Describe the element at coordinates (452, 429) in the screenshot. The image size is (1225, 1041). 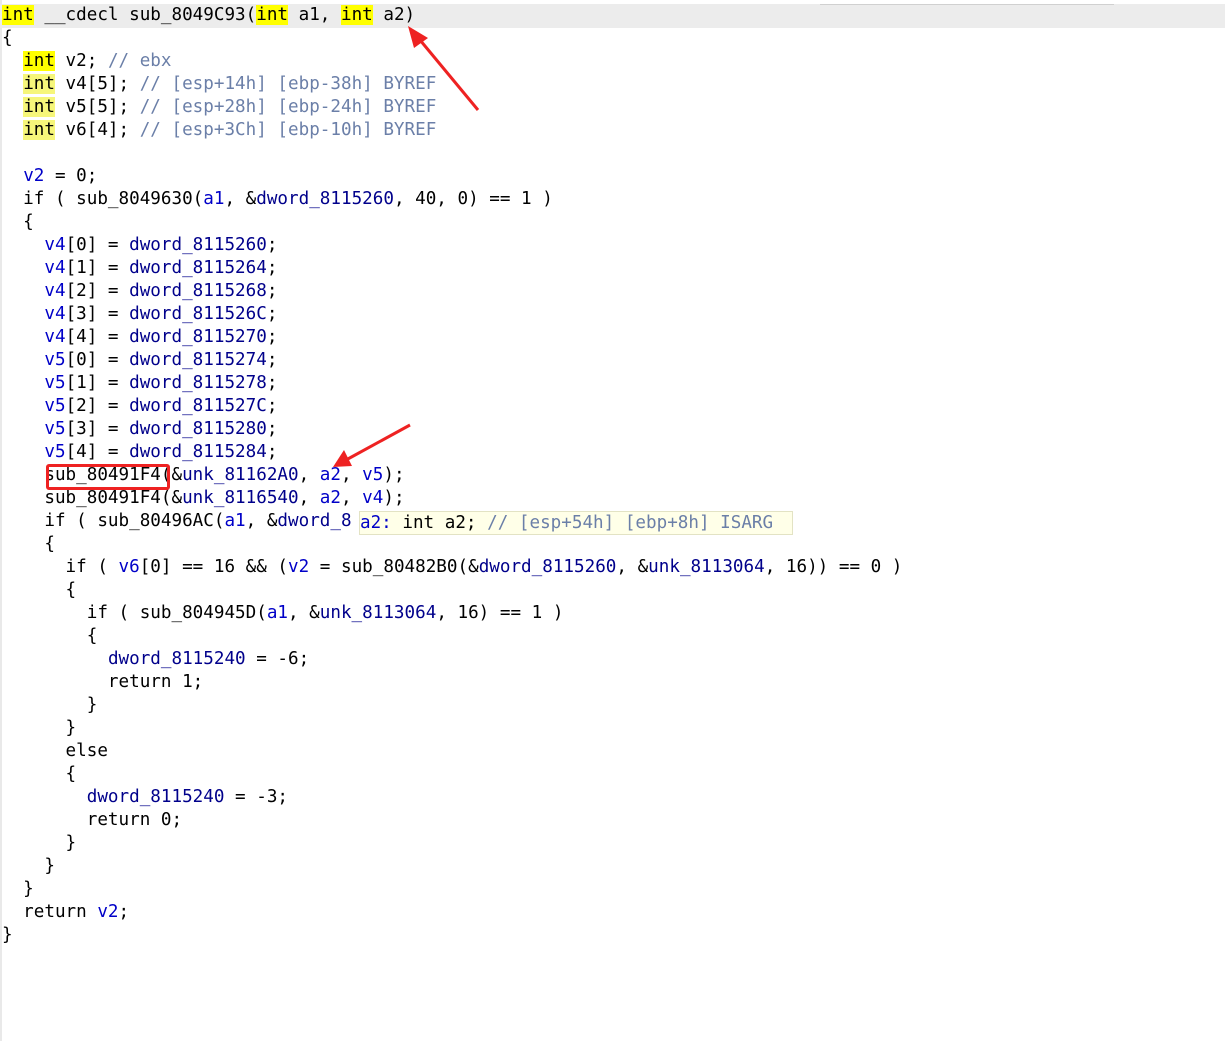
I see `code-line: v5[3] = dword_8115280;` at that location.